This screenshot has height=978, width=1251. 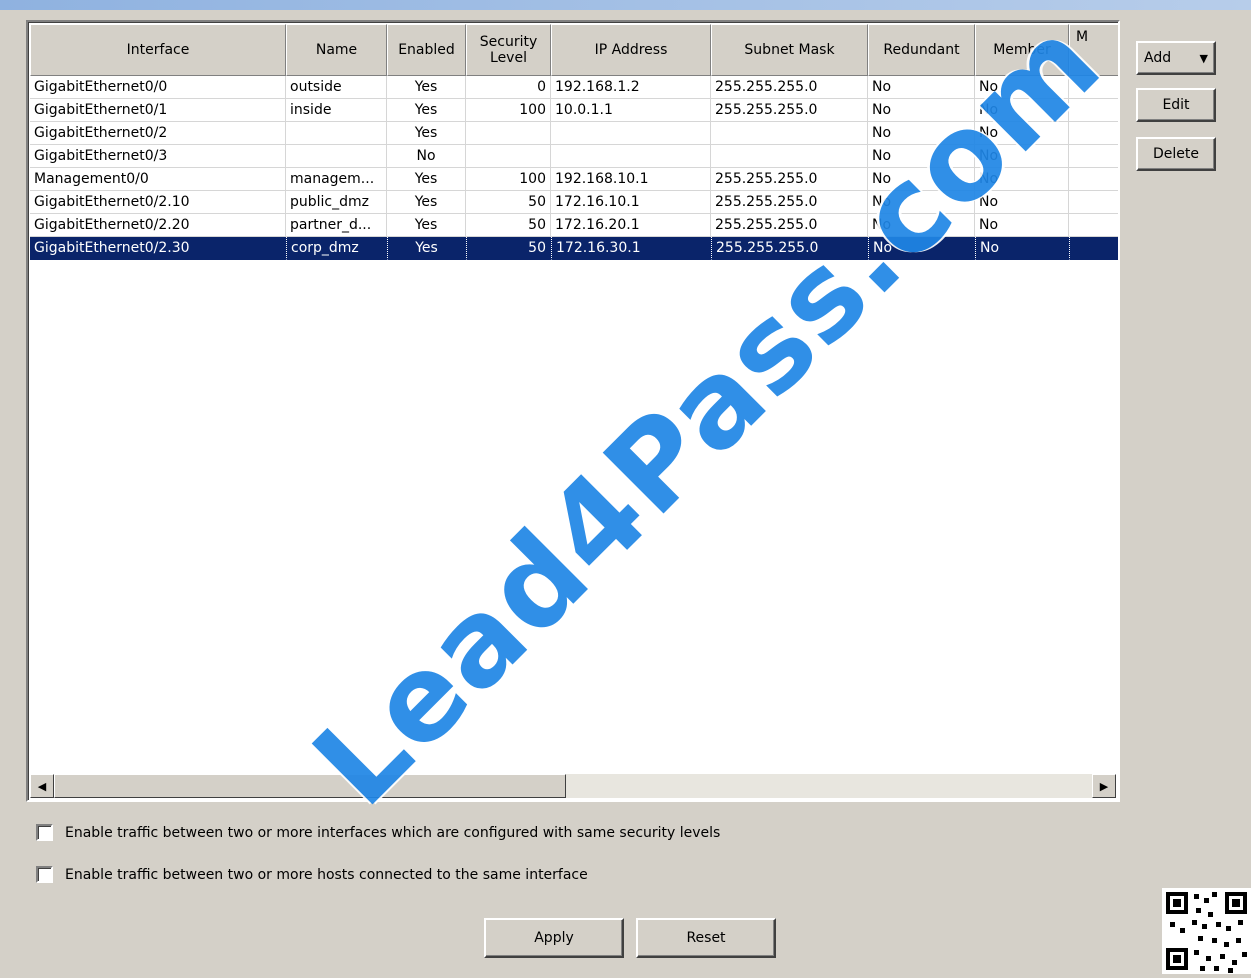 What do you see at coordinates (158, 202) in the screenshot?
I see `table-cell: GigabitEthernet0/2.10` at bounding box center [158, 202].